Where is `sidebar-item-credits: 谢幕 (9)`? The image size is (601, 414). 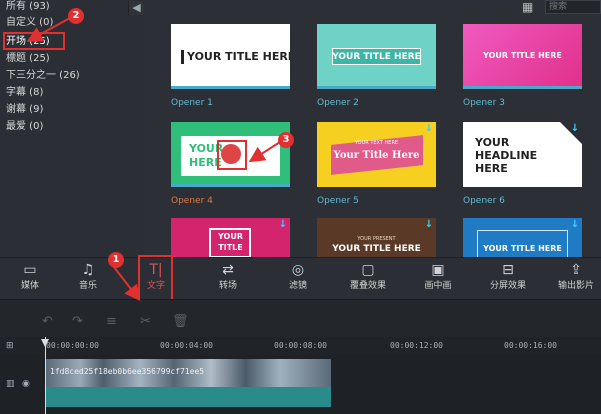 sidebar-item-credits: 谢幕 (9) is located at coordinates (24, 110).